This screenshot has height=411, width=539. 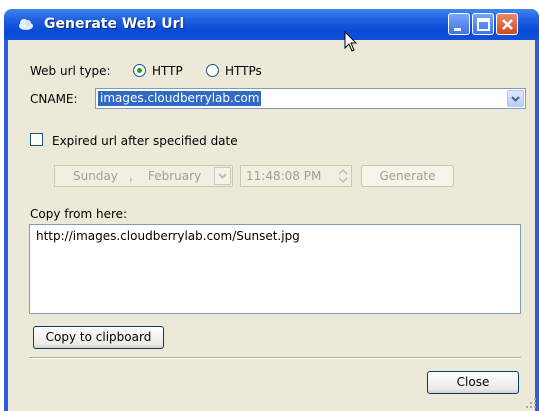 What do you see at coordinates (98, 337) in the screenshot?
I see `copy-to-clipboard-button: Copy to clipboard` at bounding box center [98, 337].